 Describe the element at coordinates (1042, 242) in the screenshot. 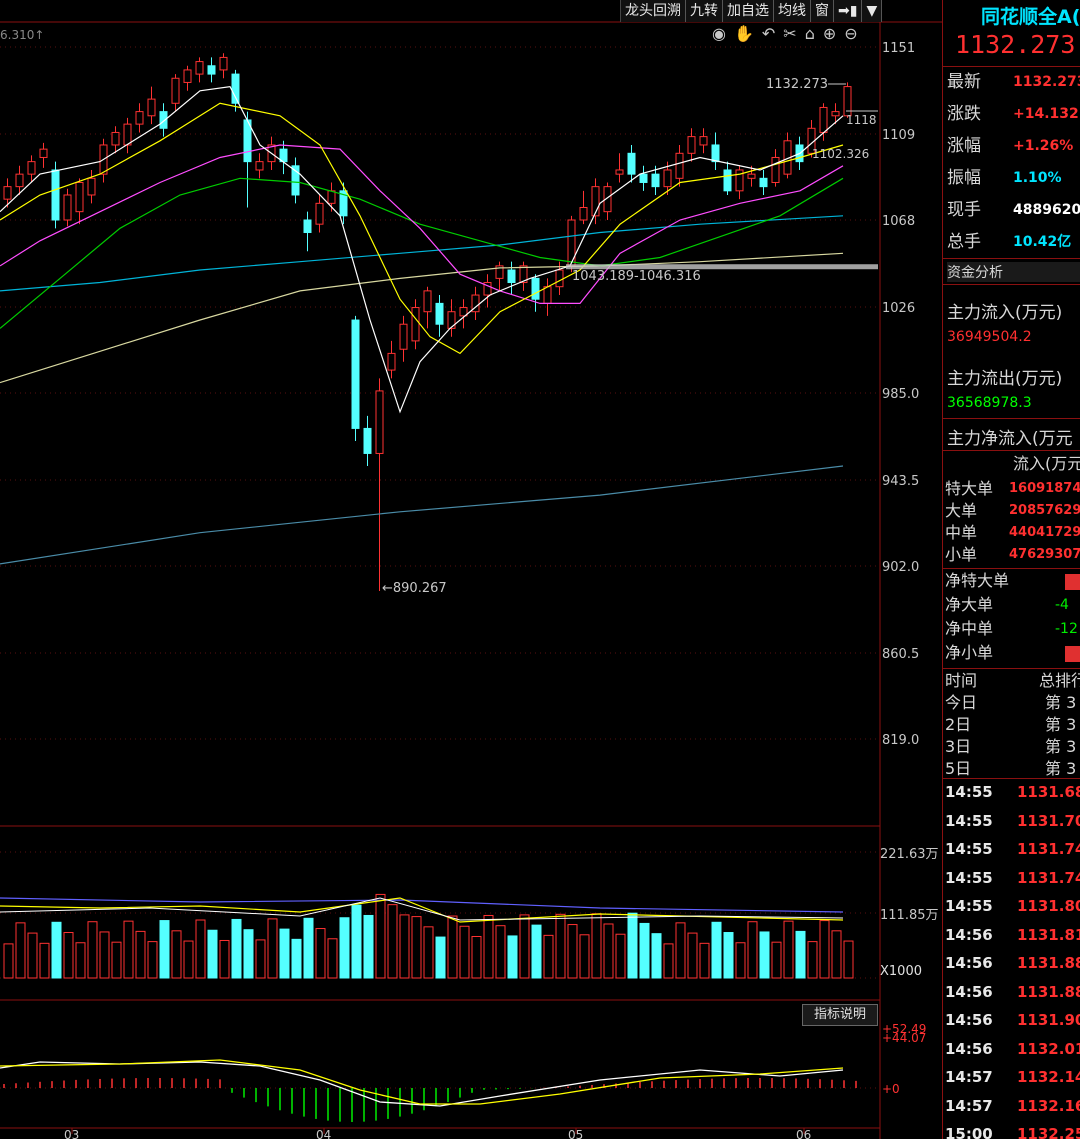

I see `stat-value: 10.42亿` at that location.